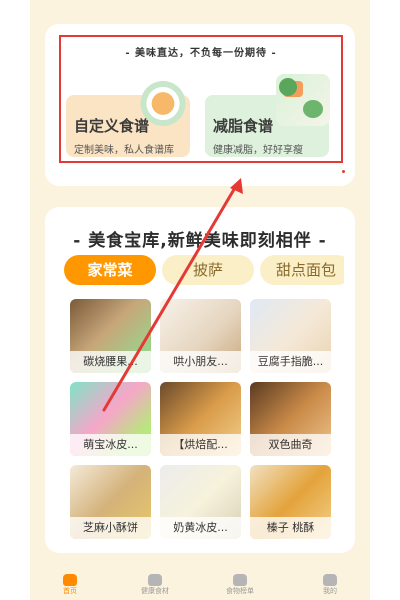 The height and width of the screenshot is (600, 400). I want to click on category-tabs: 家常菜 披萨 甜点面包, so click(204, 271).